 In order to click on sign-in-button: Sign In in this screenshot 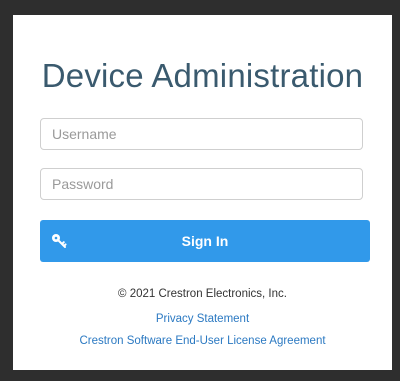, I will do `click(205, 241)`.